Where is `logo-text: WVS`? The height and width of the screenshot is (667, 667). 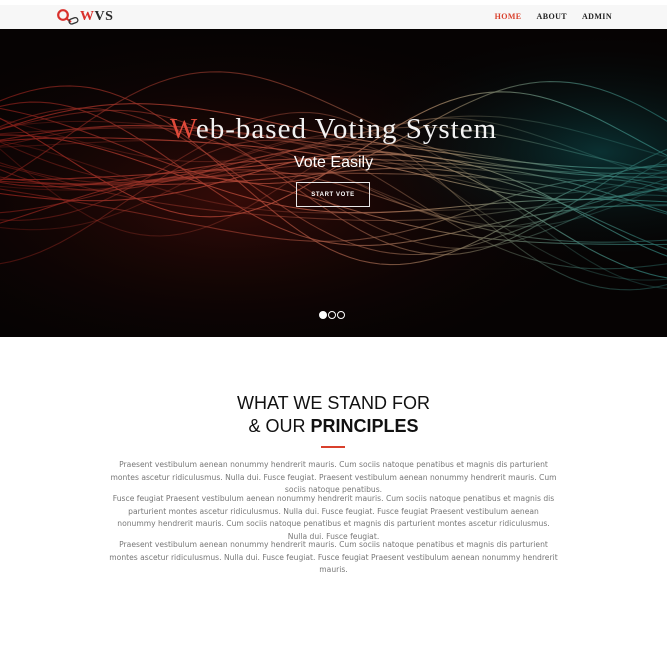 logo-text: WVS is located at coordinates (97, 16).